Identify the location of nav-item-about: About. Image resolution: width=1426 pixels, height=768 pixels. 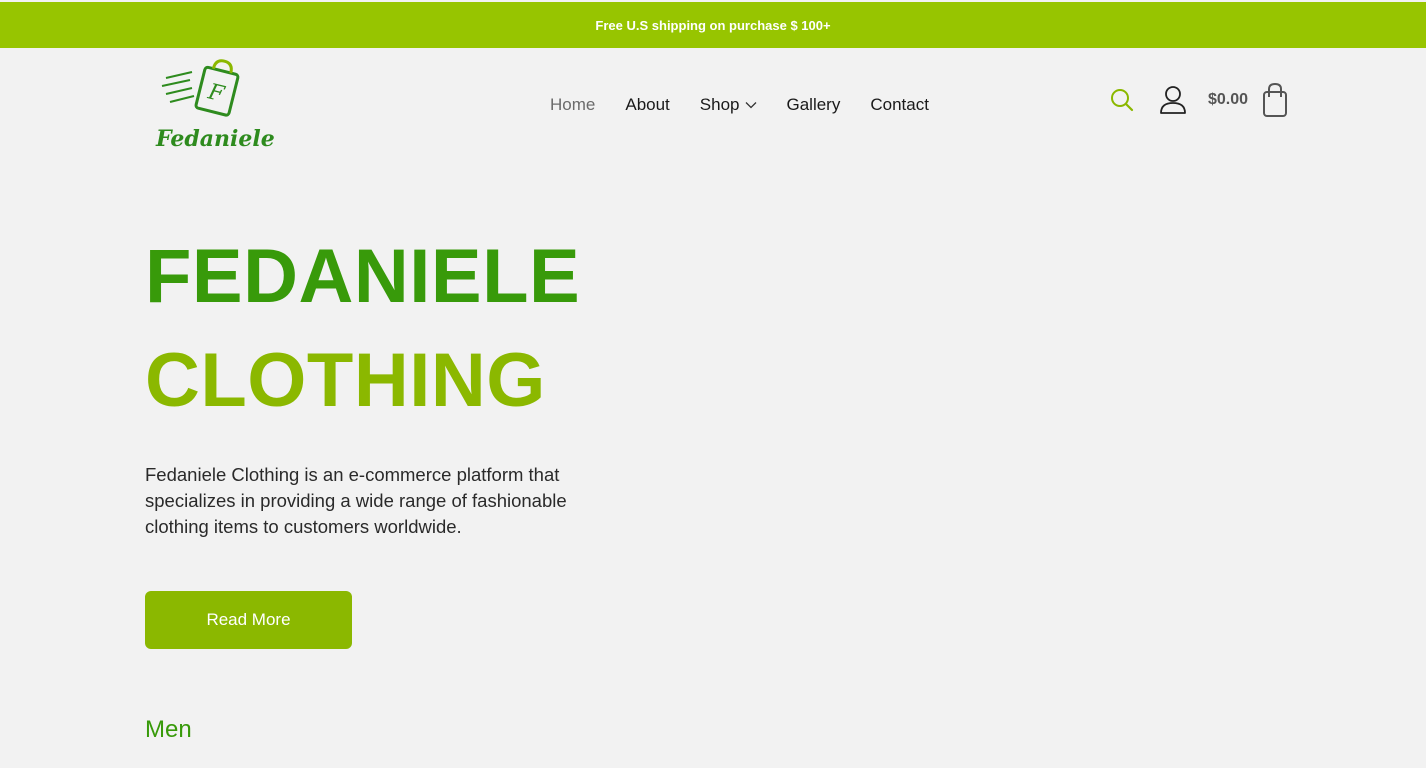
(647, 105).